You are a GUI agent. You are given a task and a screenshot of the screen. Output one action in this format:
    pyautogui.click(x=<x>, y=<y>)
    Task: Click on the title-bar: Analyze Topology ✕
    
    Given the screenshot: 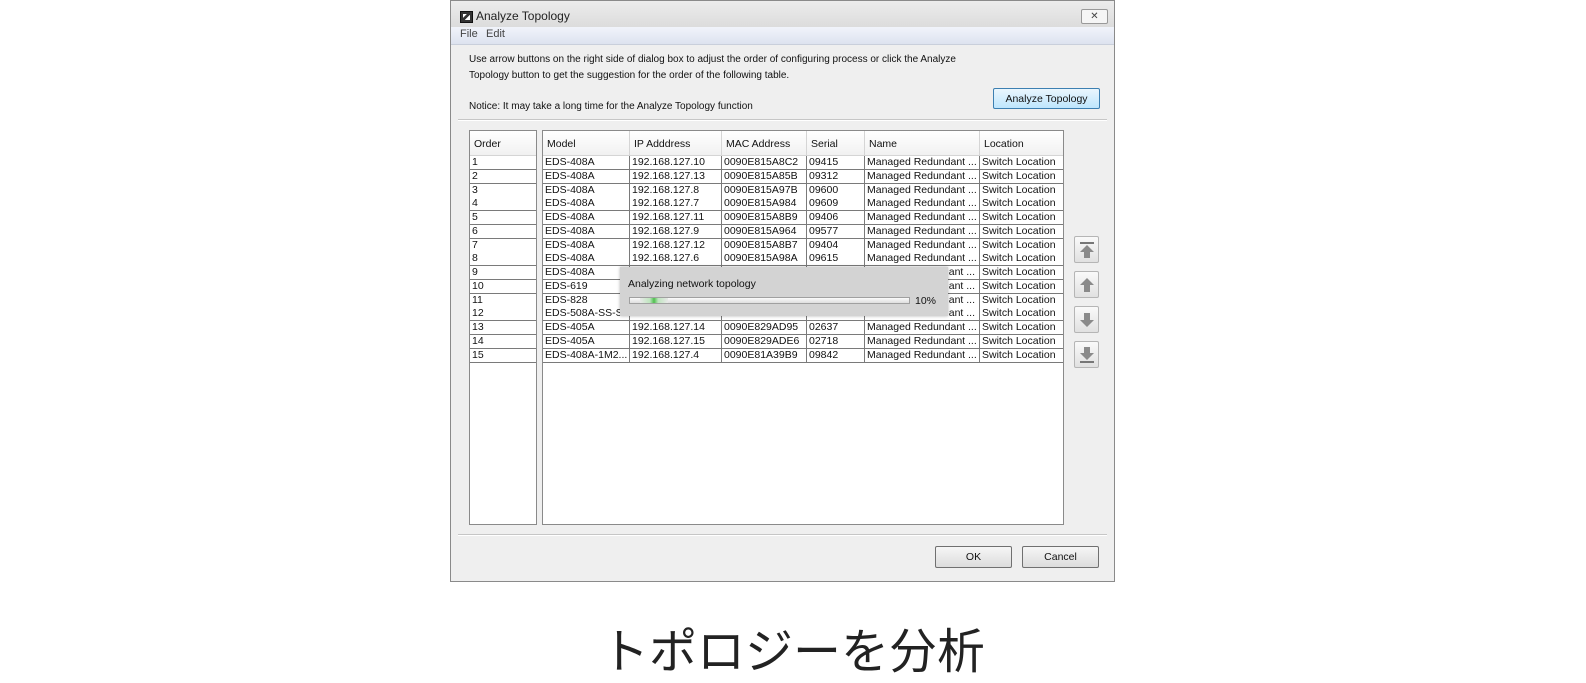 What is the action you would take?
    pyautogui.click(x=782, y=14)
    